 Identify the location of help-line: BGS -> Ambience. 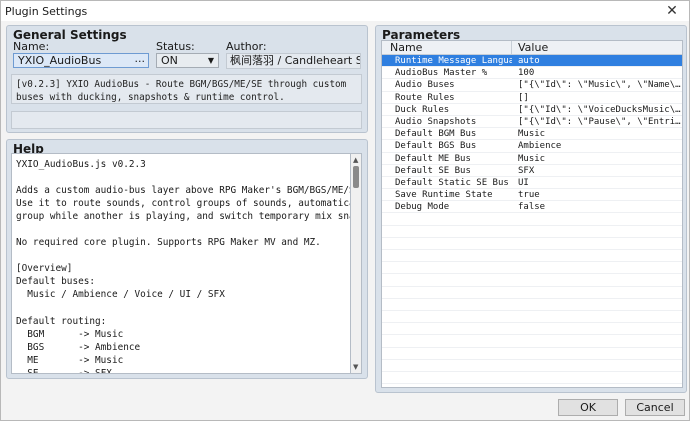
(78, 347).